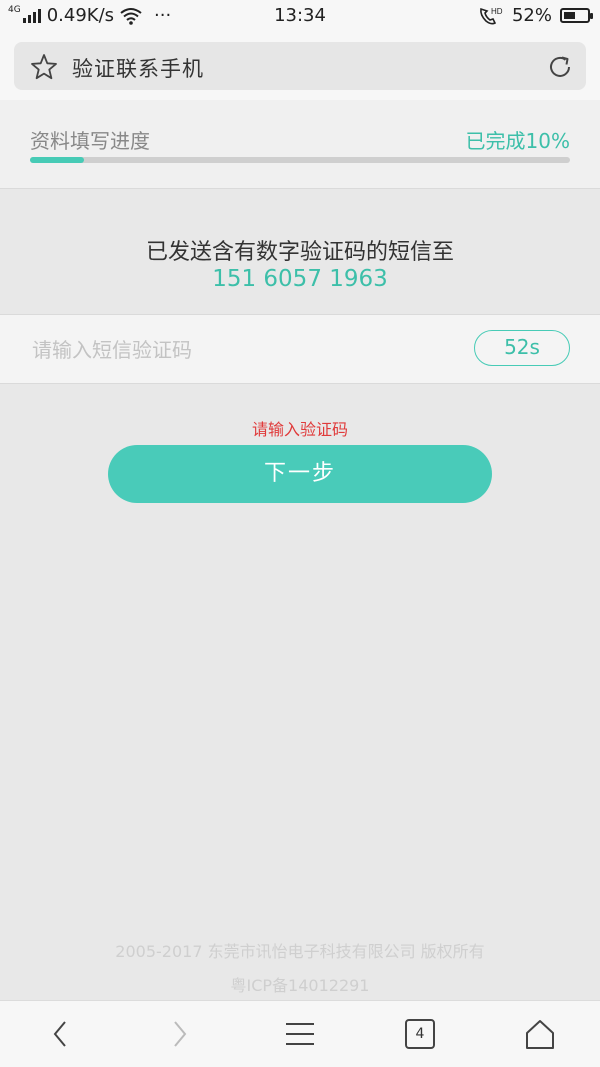 The width and height of the screenshot is (600, 1067). I want to click on status-right: HD 52%, so click(535, 15).